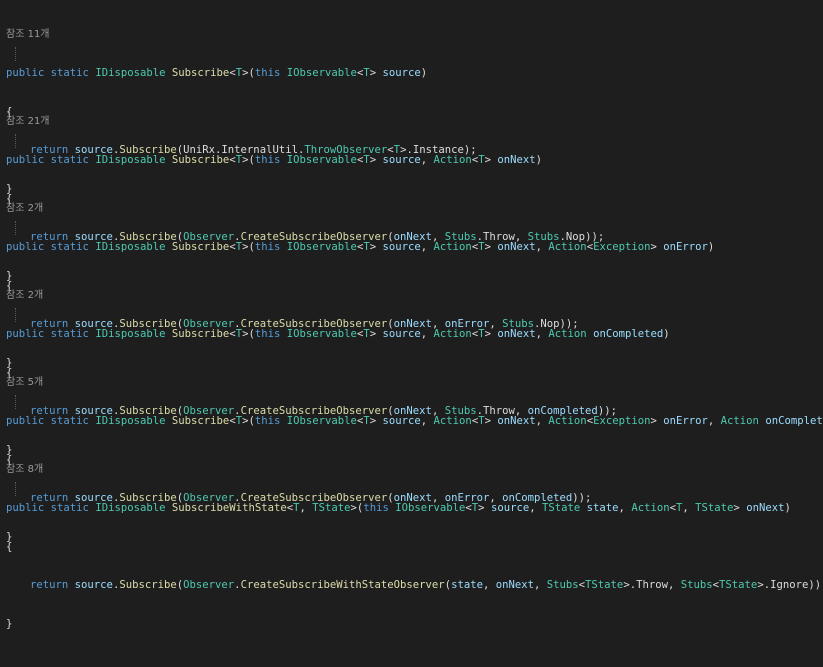 The image size is (823, 667). What do you see at coordinates (305, 122) in the screenshot?
I see `reference-count-lens: 참조 21개` at bounding box center [305, 122].